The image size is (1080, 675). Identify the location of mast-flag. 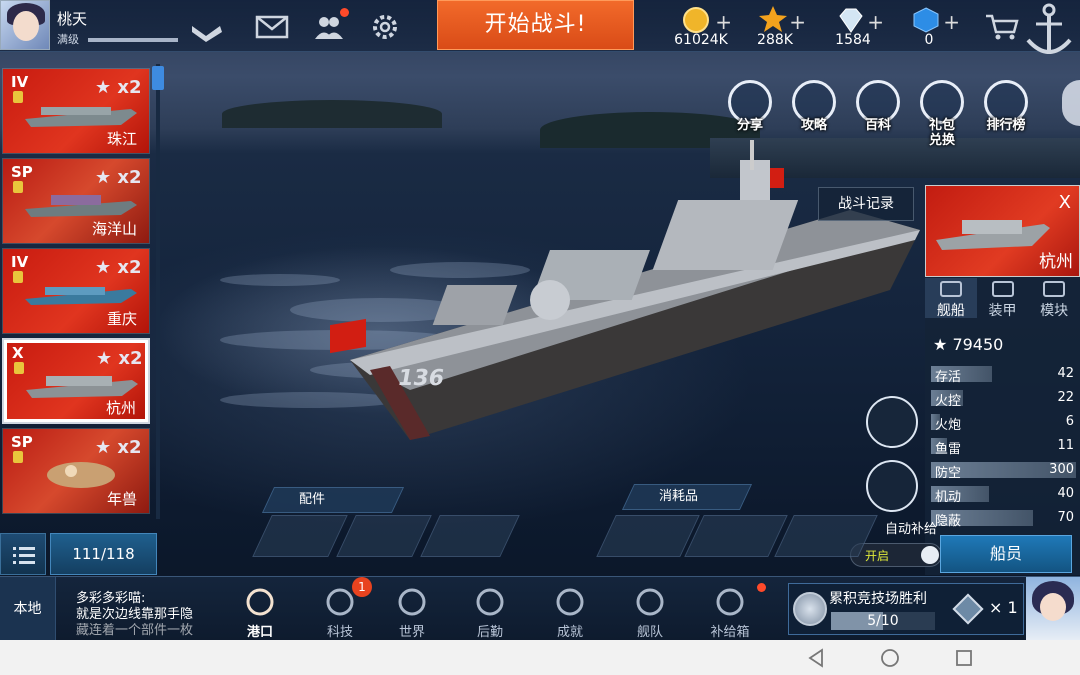
(777, 178).